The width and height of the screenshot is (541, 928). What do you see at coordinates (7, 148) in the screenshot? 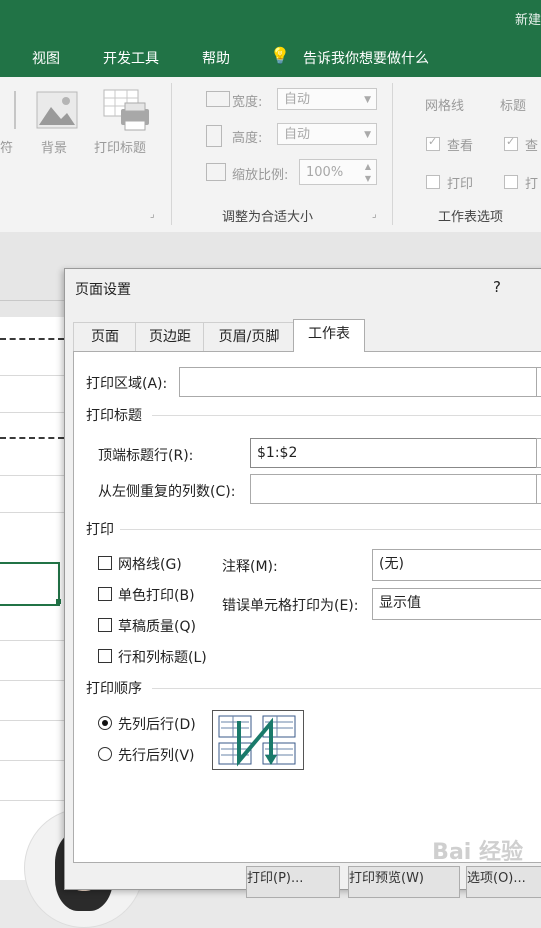
I see `ribbon-btn-label: 符` at bounding box center [7, 148].